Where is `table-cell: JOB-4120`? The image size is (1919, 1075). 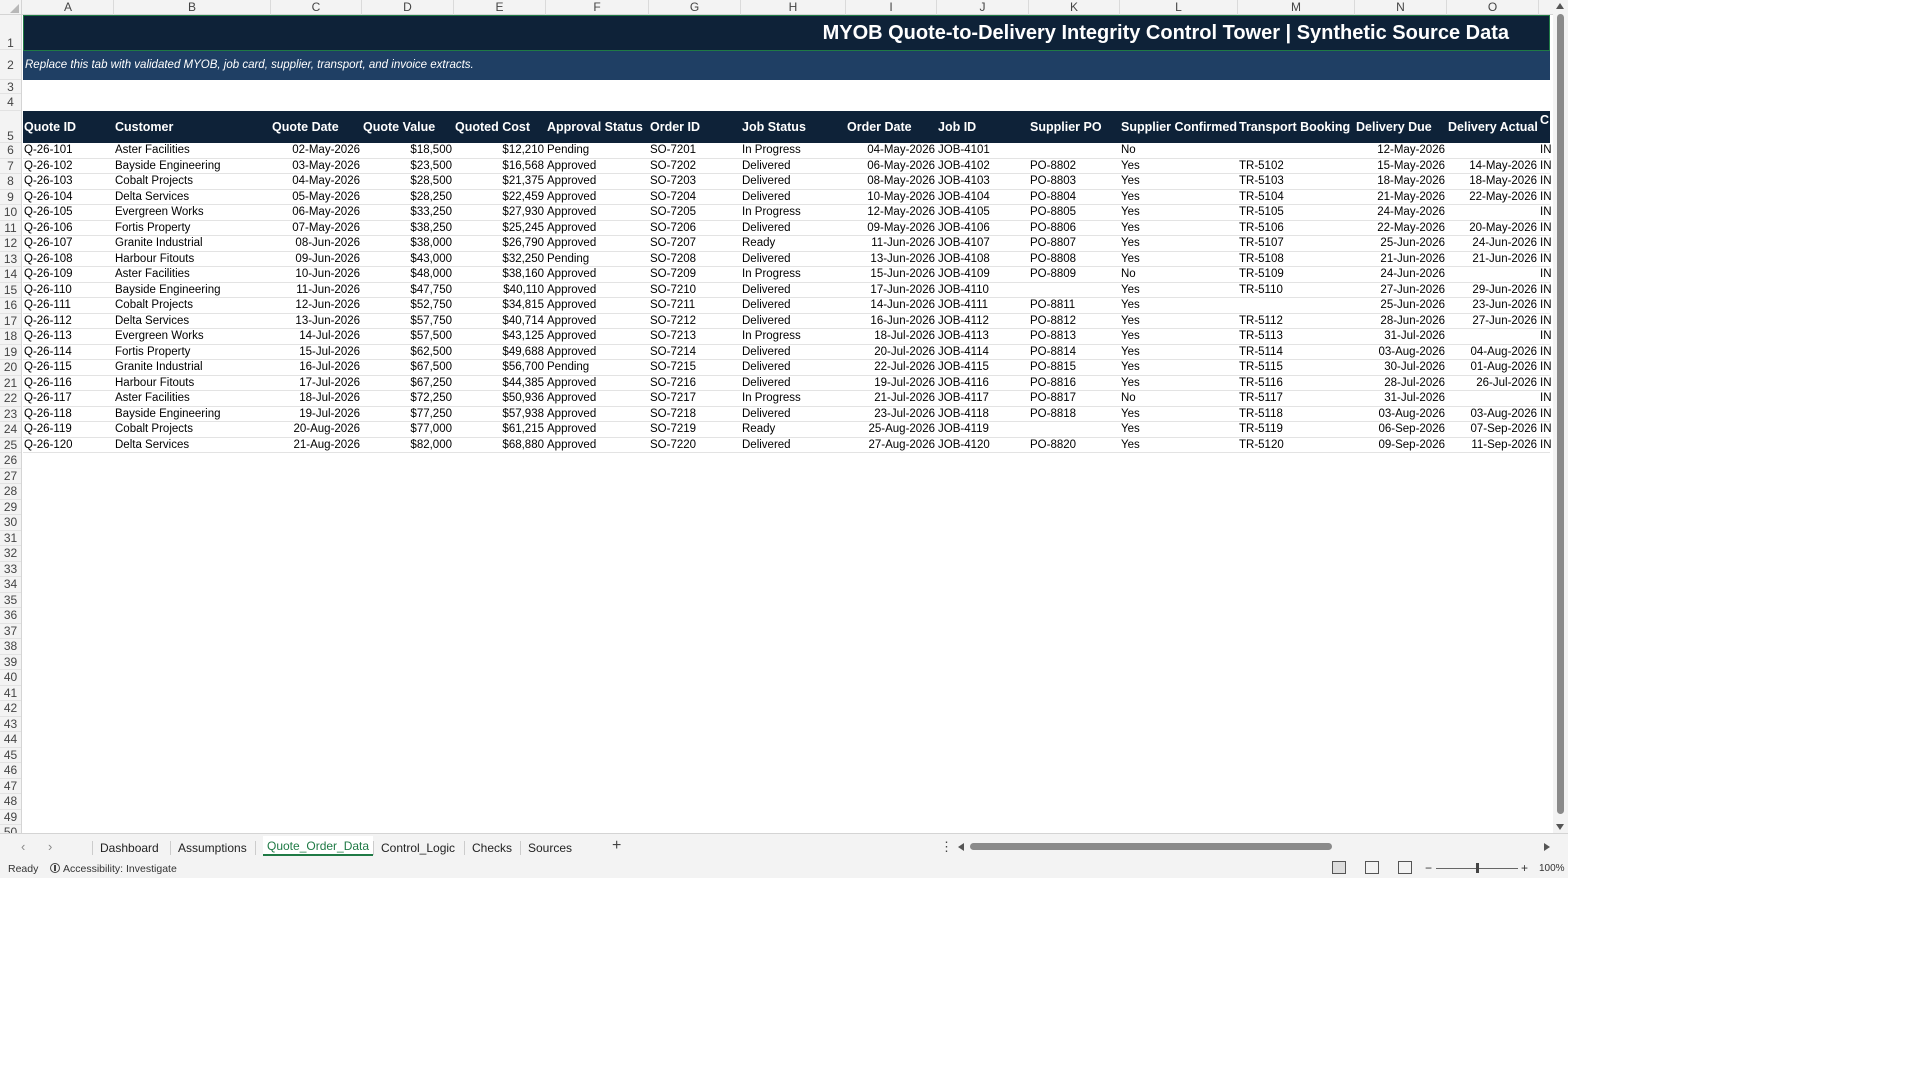
table-cell: JOB-4120 is located at coordinates (983, 445).